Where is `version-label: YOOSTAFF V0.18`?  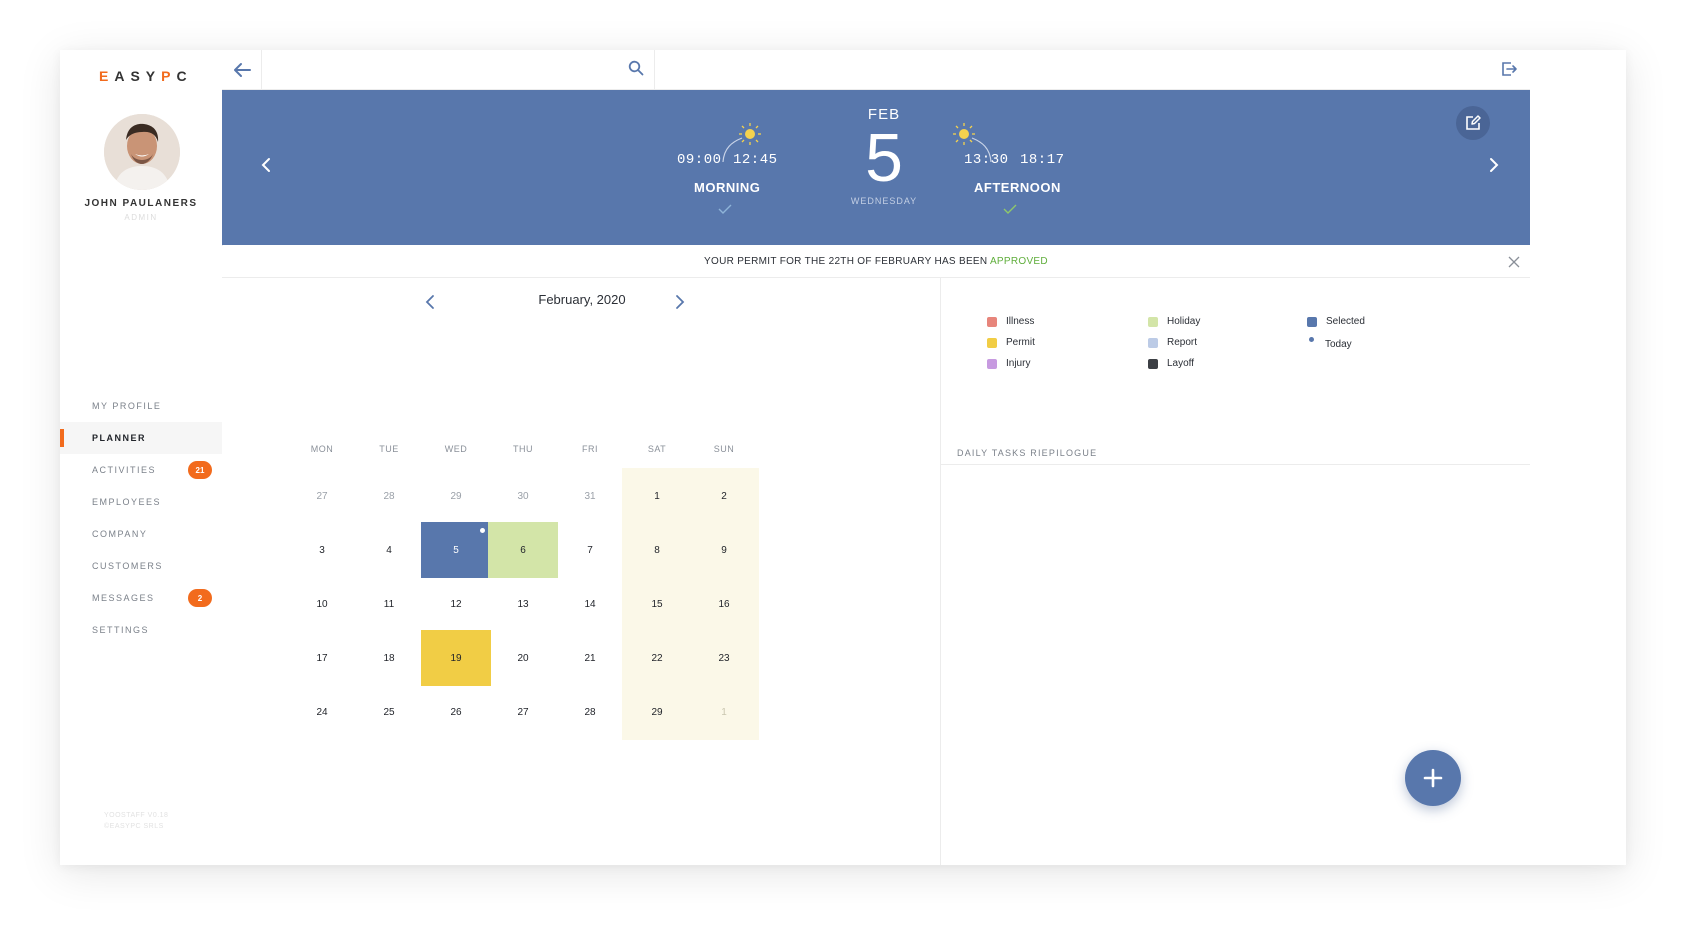 version-label: YOOSTAFF V0.18 is located at coordinates (136, 815).